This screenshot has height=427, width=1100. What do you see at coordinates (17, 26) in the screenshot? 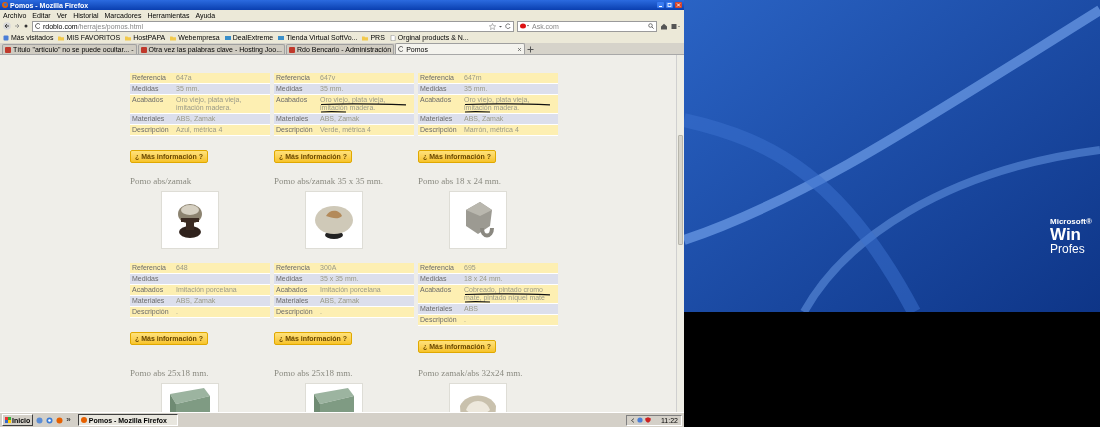
I see `forward-arrow-icon` at bounding box center [17, 26].